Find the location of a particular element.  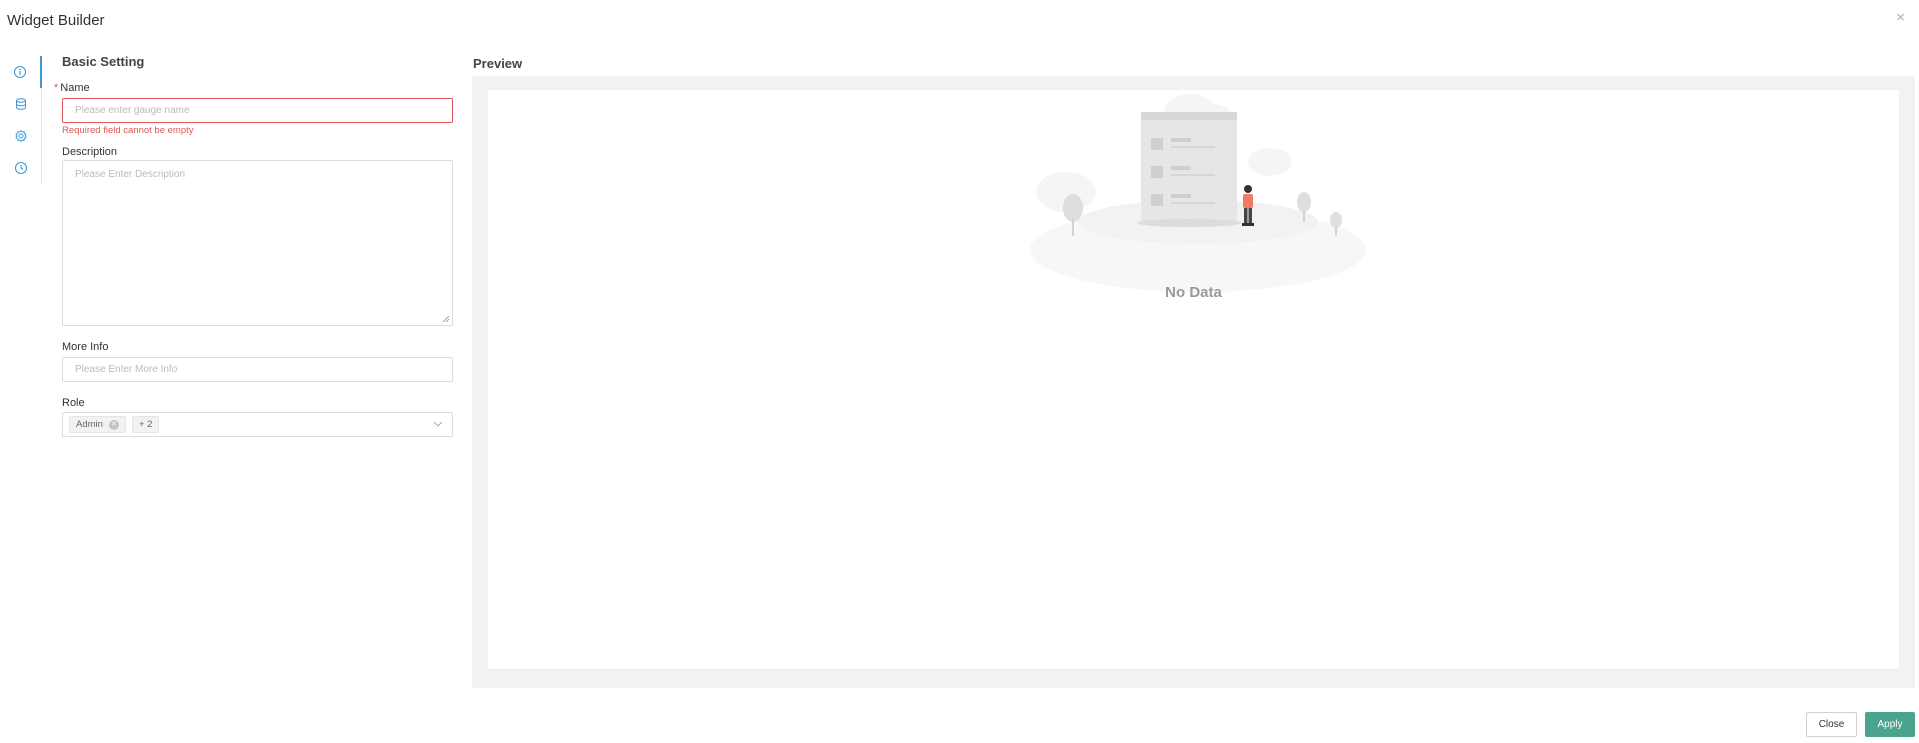

dialog-title: Widget Builder is located at coordinates (56, 20).